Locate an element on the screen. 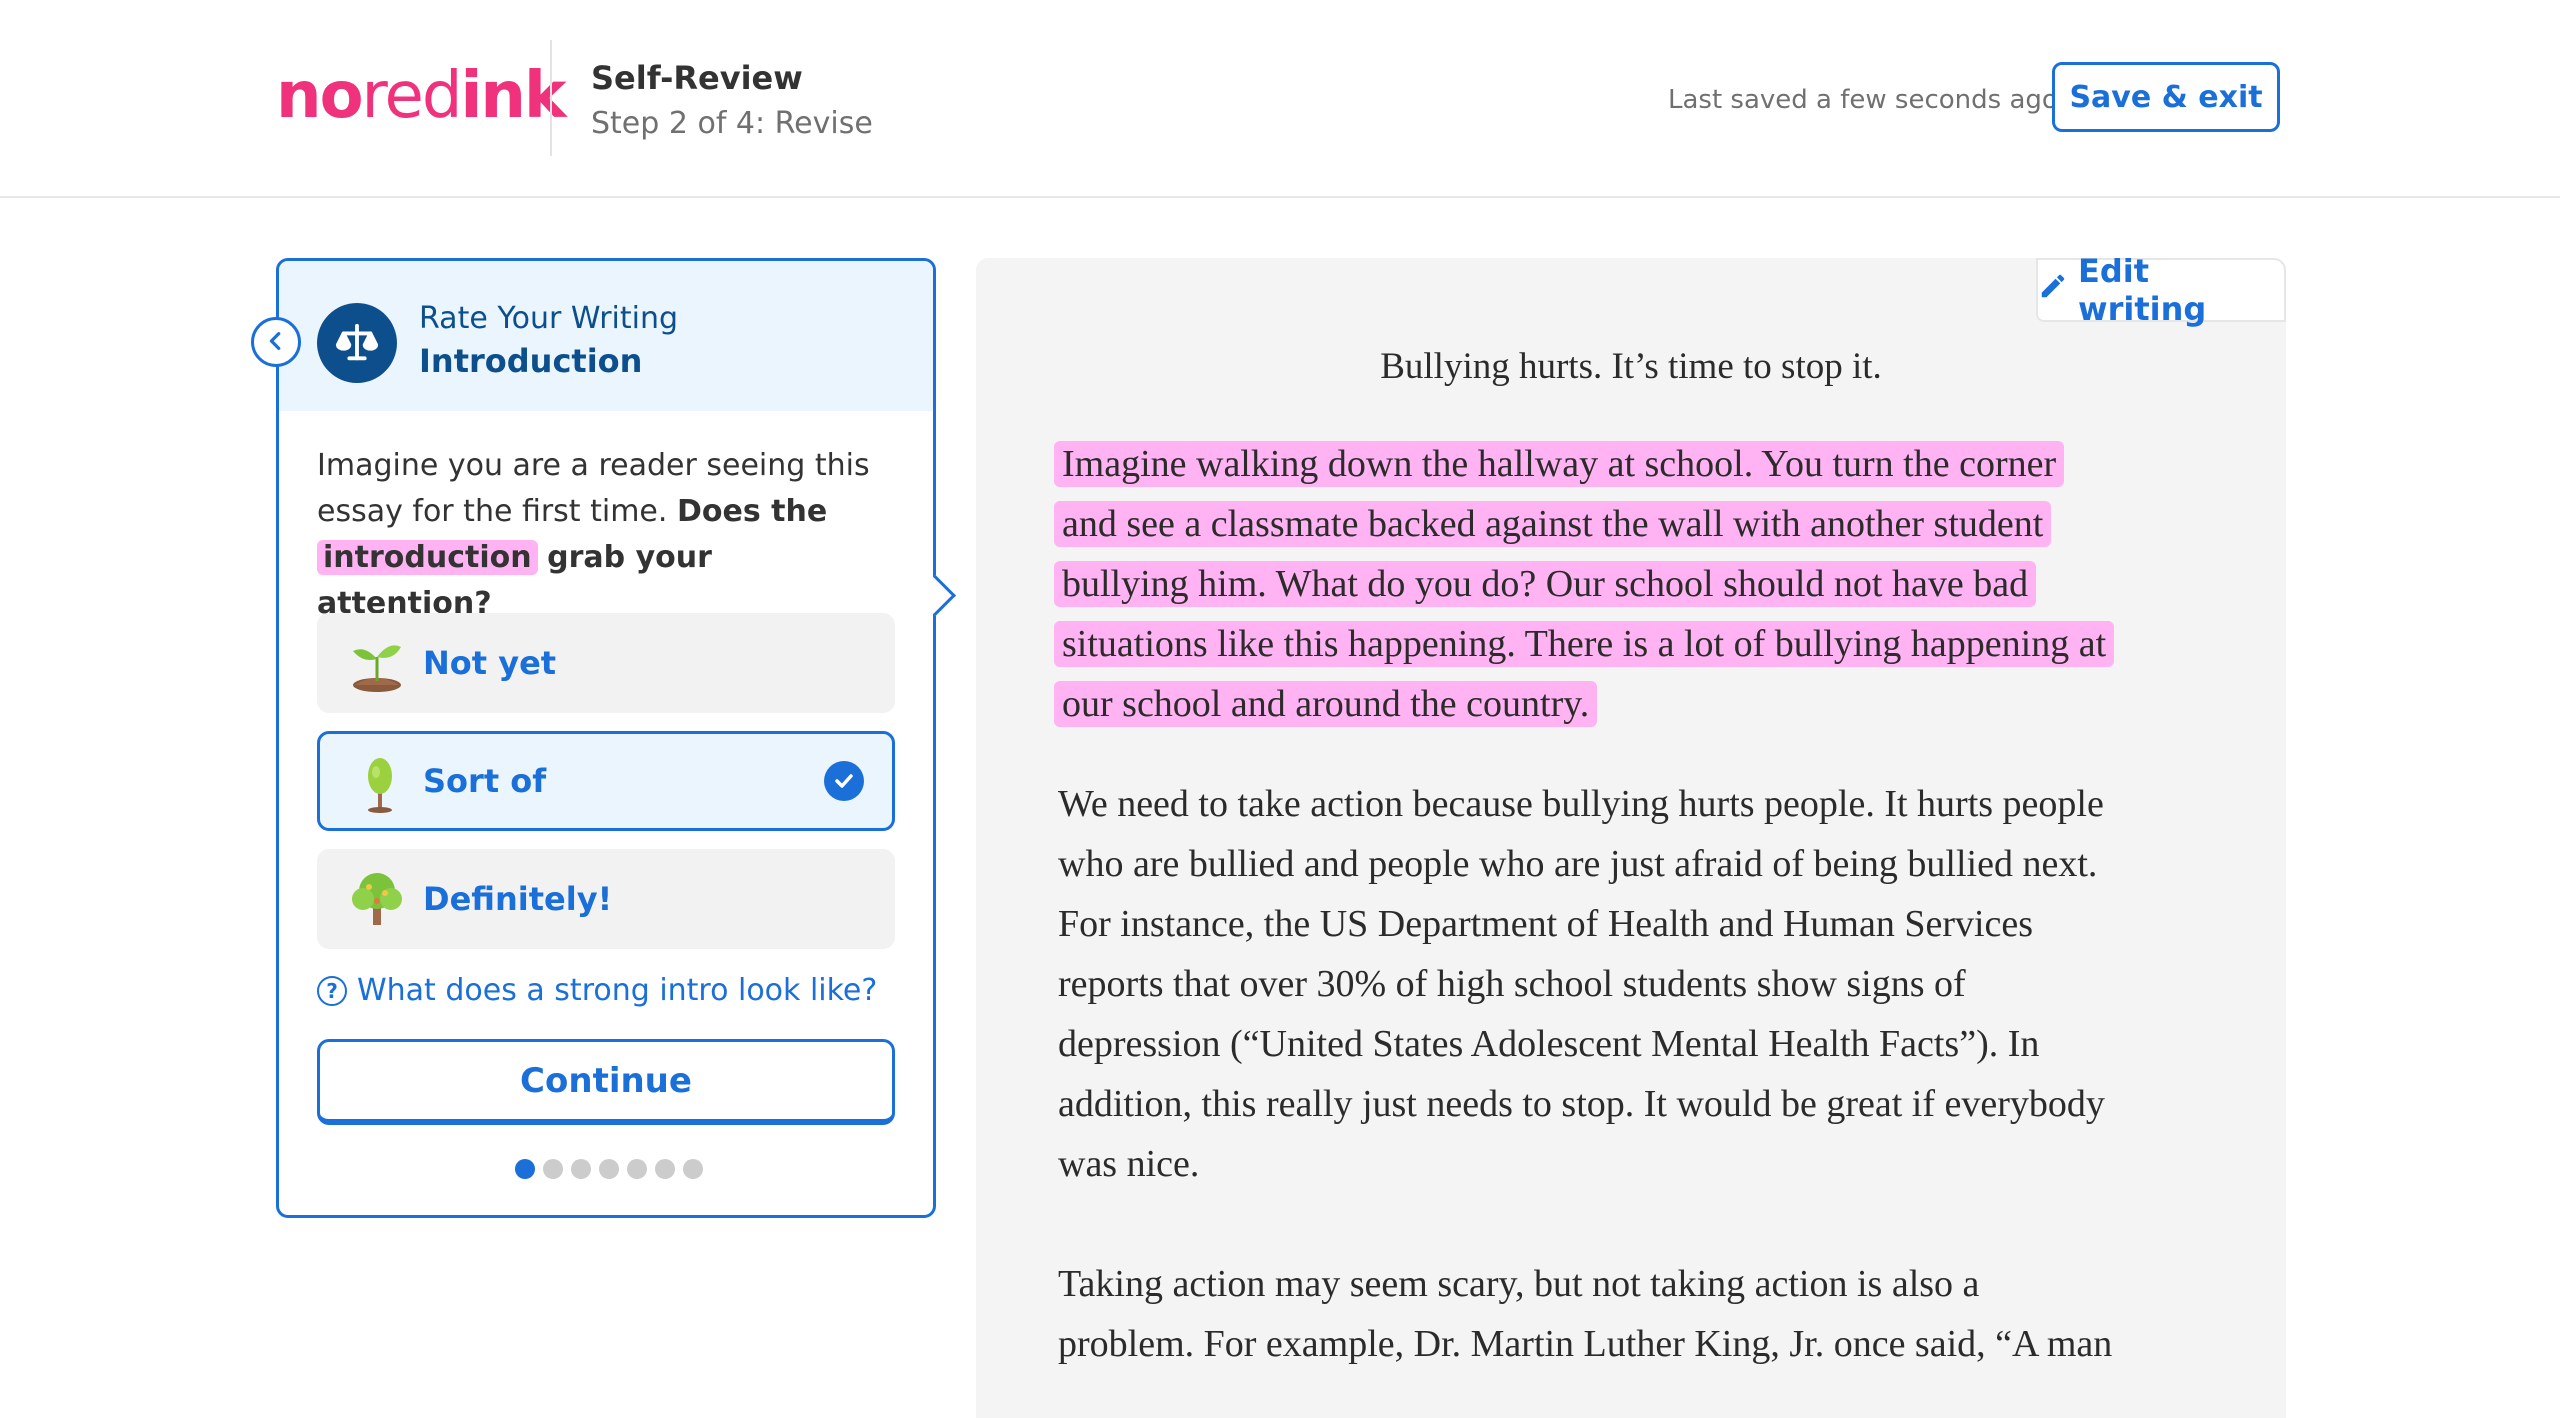 Image resolution: width=2560 pixels, height=1418 pixels. back-button is located at coordinates (276, 342).